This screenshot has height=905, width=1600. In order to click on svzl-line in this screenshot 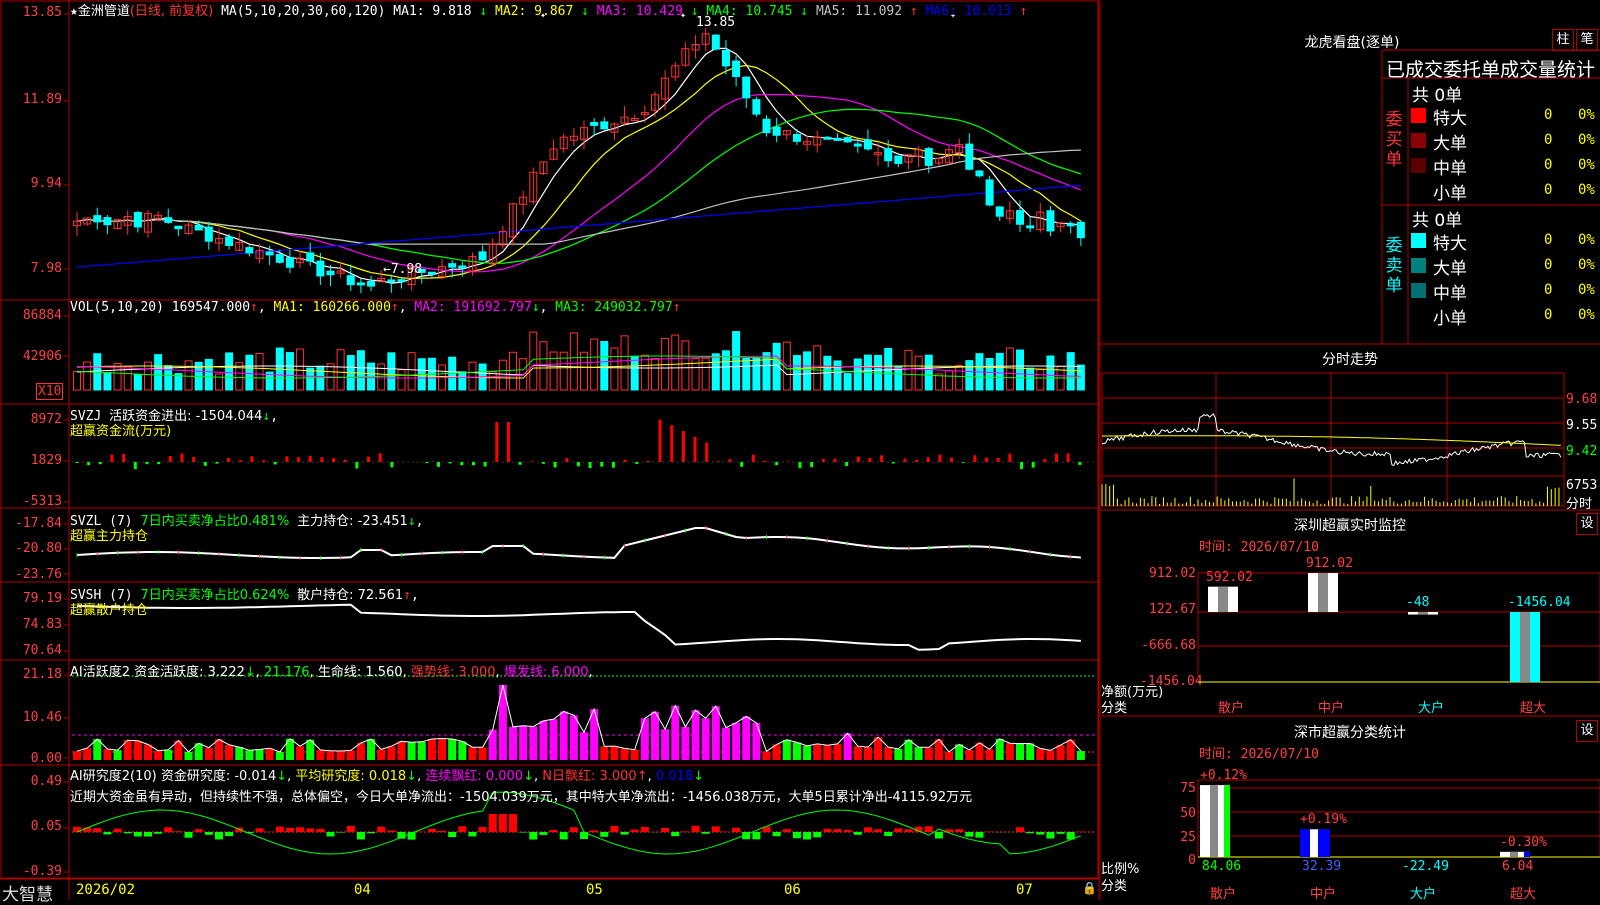, I will do `click(579, 543)`.